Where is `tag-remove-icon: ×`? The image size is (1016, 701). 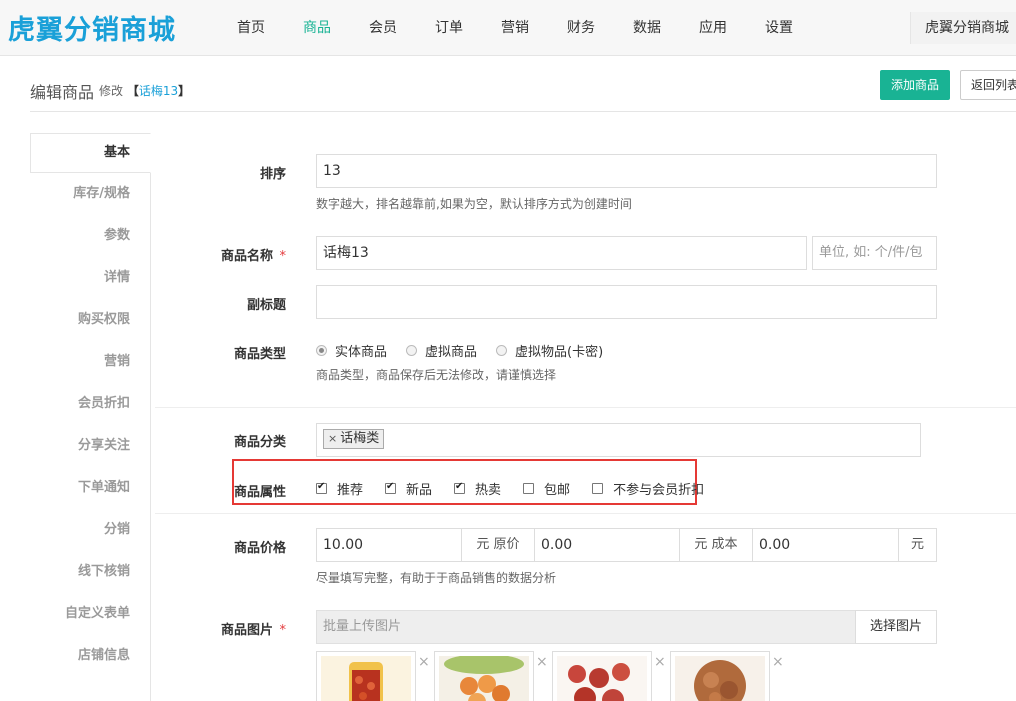
tag-remove-icon: × is located at coordinates (332, 438).